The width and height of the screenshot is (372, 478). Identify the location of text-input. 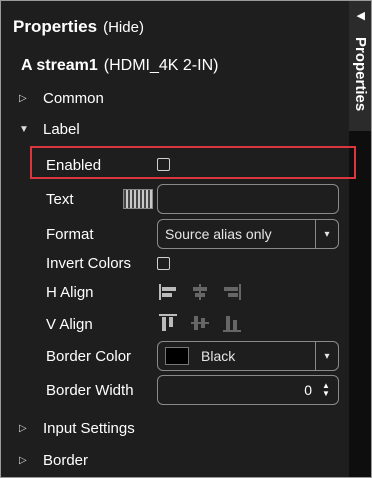
(248, 199).